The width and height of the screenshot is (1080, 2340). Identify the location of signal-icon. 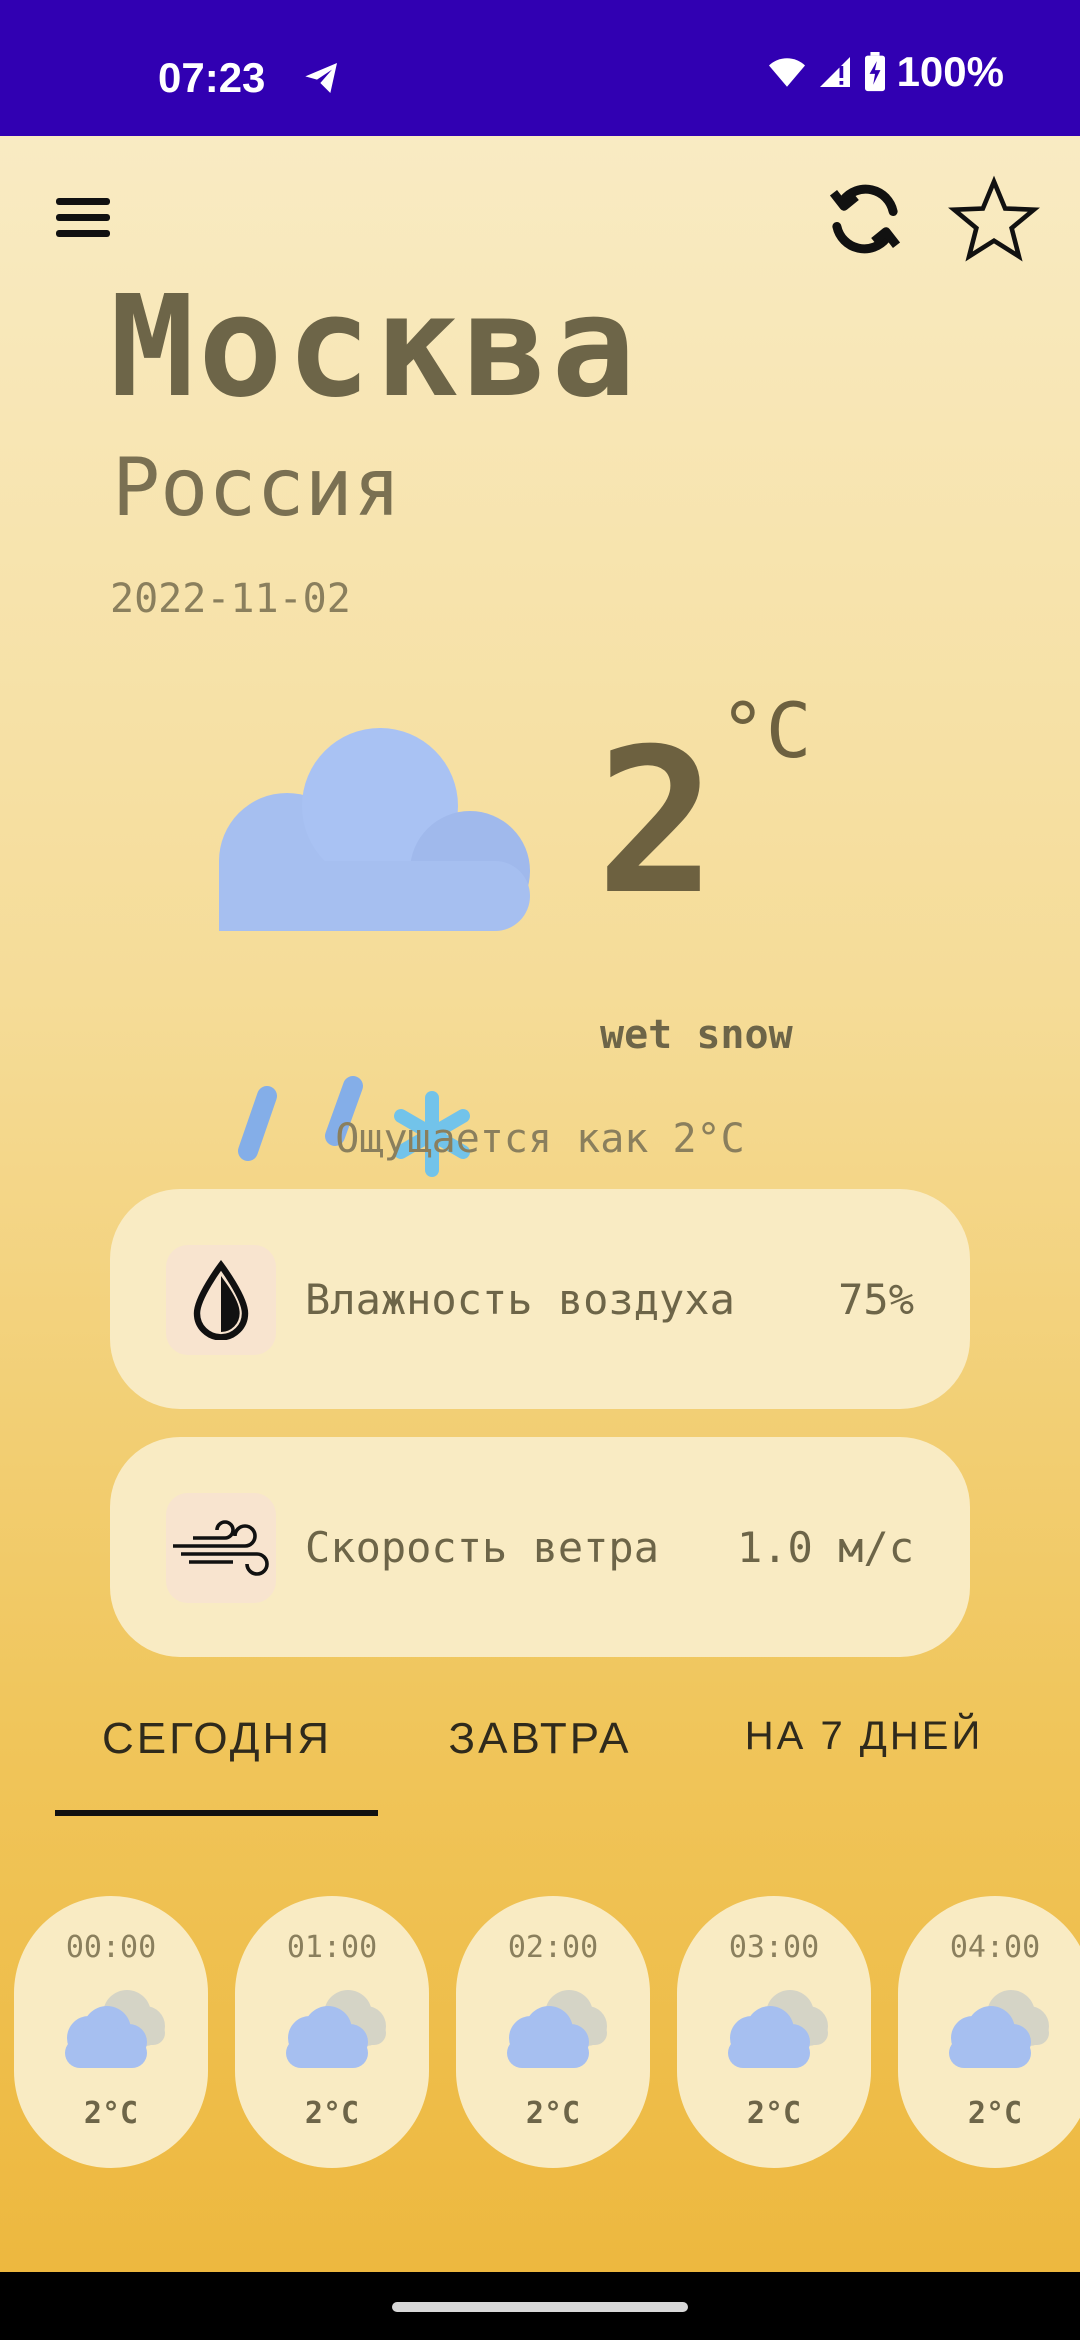
(834, 72).